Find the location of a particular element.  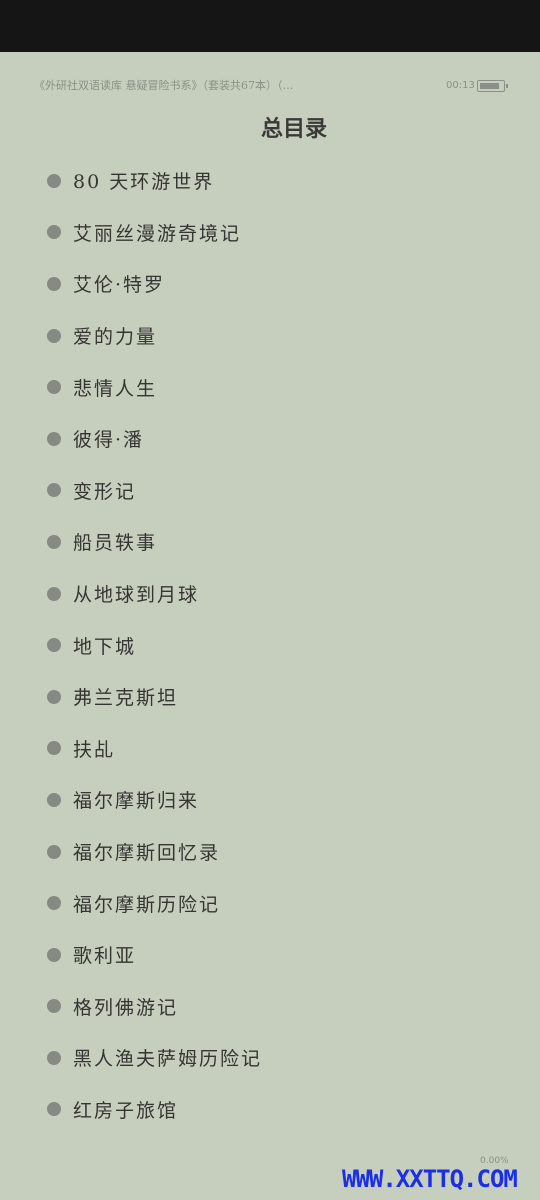

watermark: WWW.XXTTQ.COM is located at coordinates (430, 1179).